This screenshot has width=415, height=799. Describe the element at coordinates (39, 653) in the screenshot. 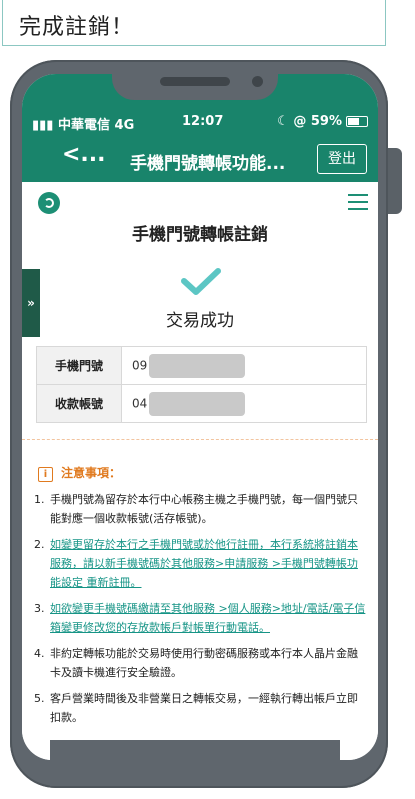

I see `item-number: 4.` at that location.